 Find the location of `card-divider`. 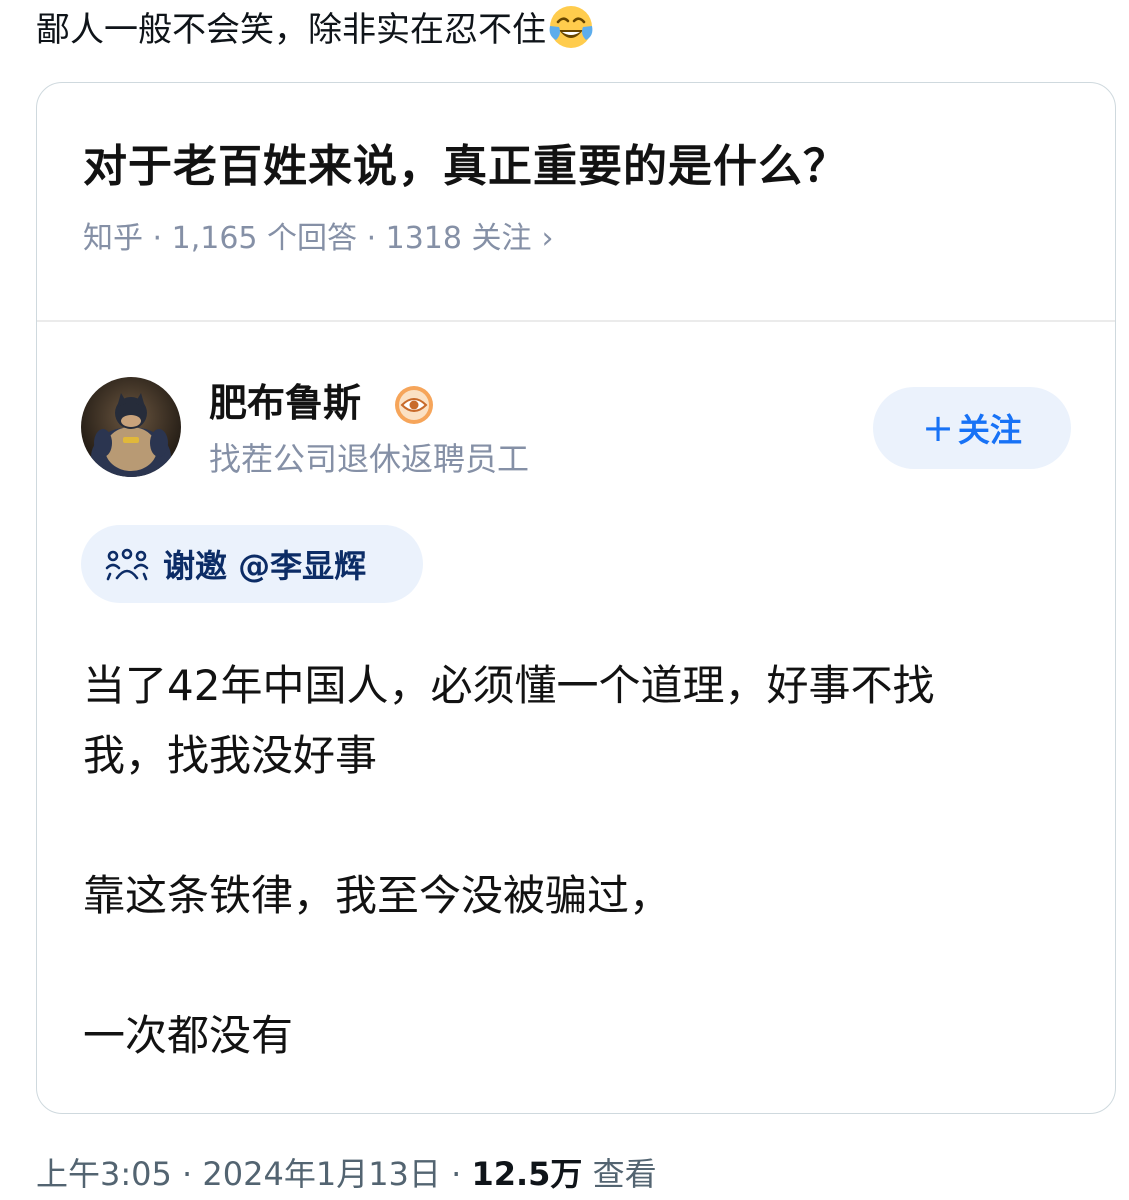

card-divider is located at coordinates (576, 321).